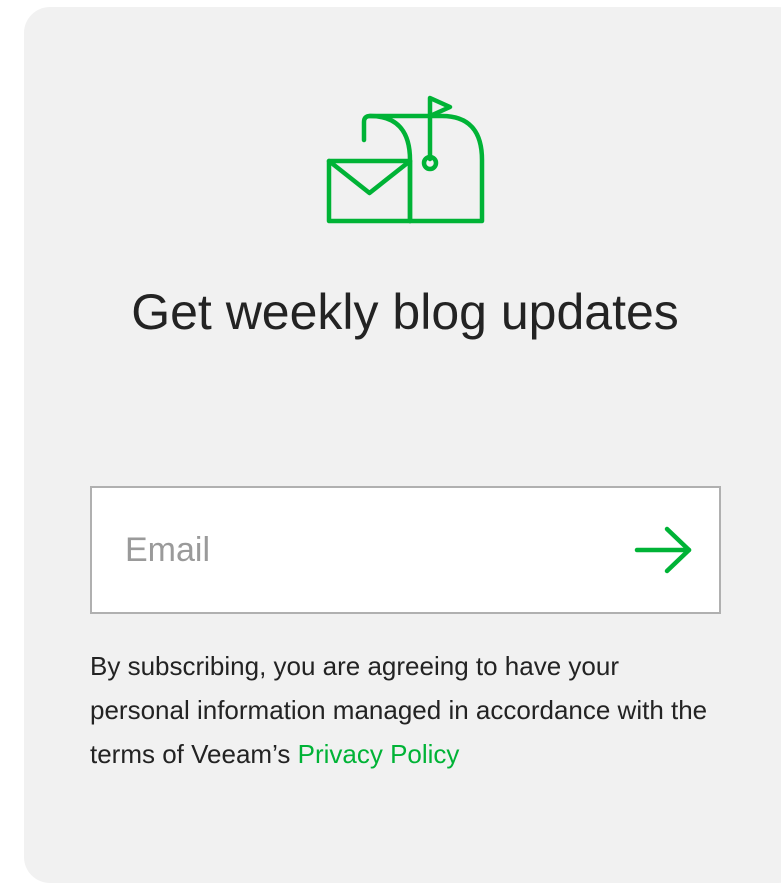 Image resolution: width=781 pixels, height=892 pixels. What do you see at coordinates (405, 159) in the screenshot?
I see `mailbox-icon` at bounding box center [405, 159].